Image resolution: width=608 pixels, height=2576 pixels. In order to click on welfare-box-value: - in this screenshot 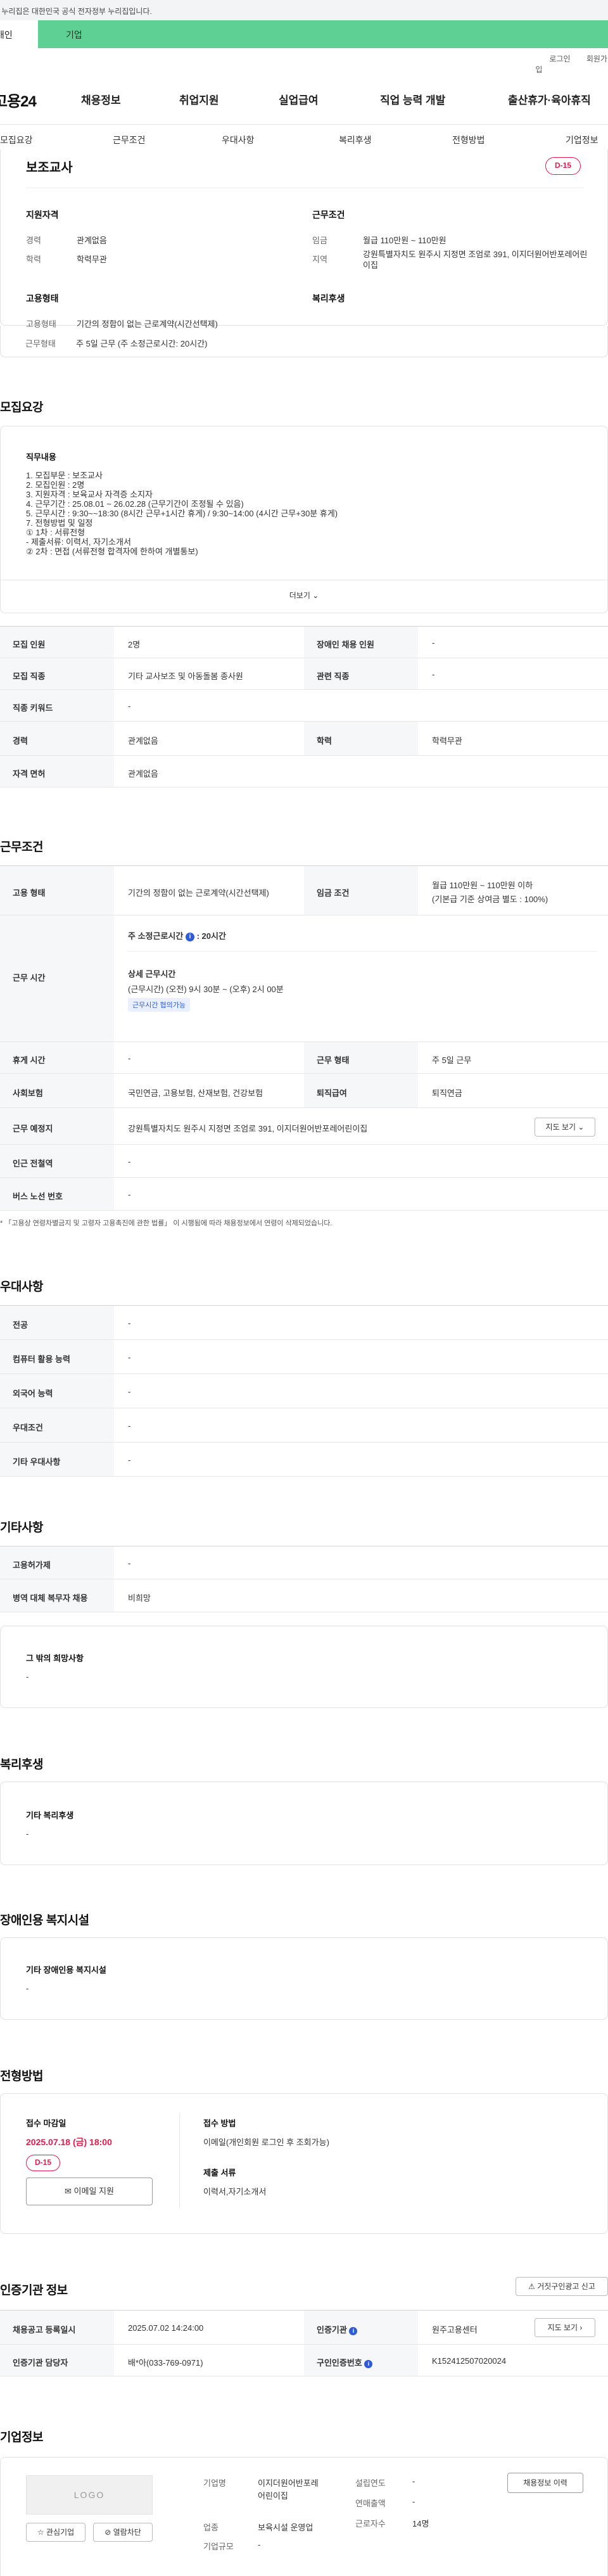, I will do `click(27, 1834)`.